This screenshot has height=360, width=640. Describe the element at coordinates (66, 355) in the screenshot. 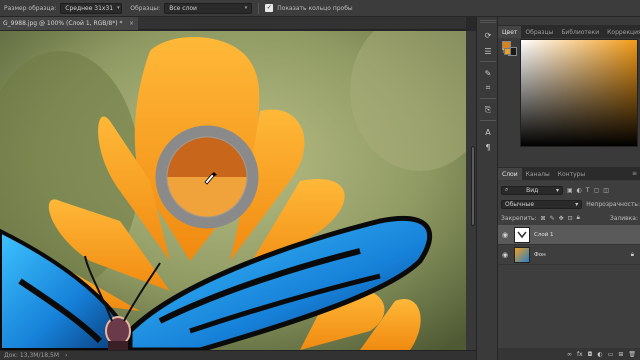

I see `status-menu-arrow: ›` at that location.